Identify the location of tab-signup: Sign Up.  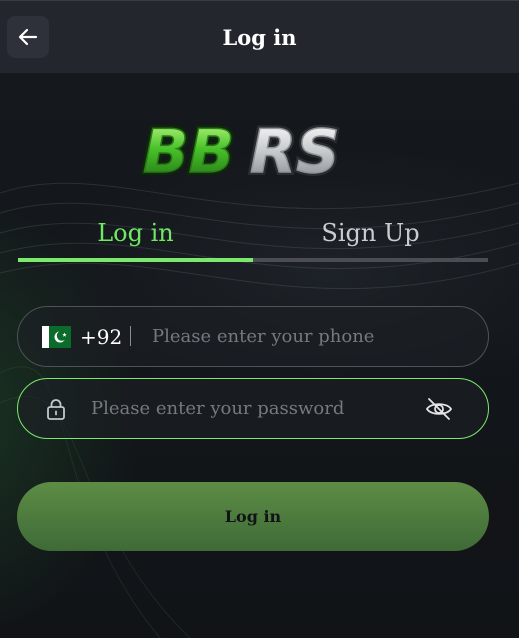
(370, 233).